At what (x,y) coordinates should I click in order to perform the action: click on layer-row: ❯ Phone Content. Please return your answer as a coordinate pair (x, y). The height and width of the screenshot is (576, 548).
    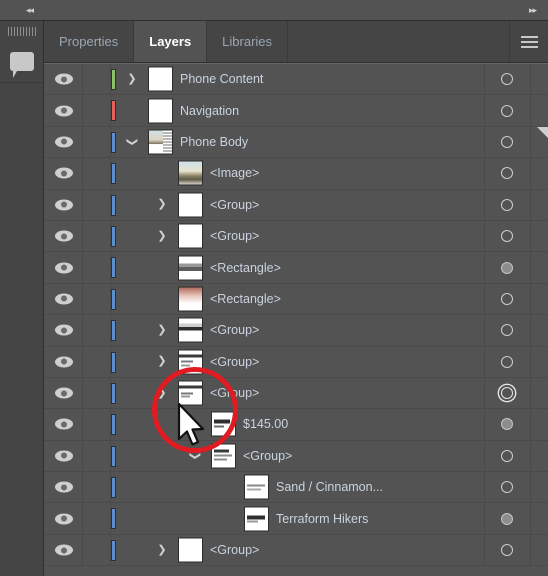
    Looking at the image, I should click on (296, 80).